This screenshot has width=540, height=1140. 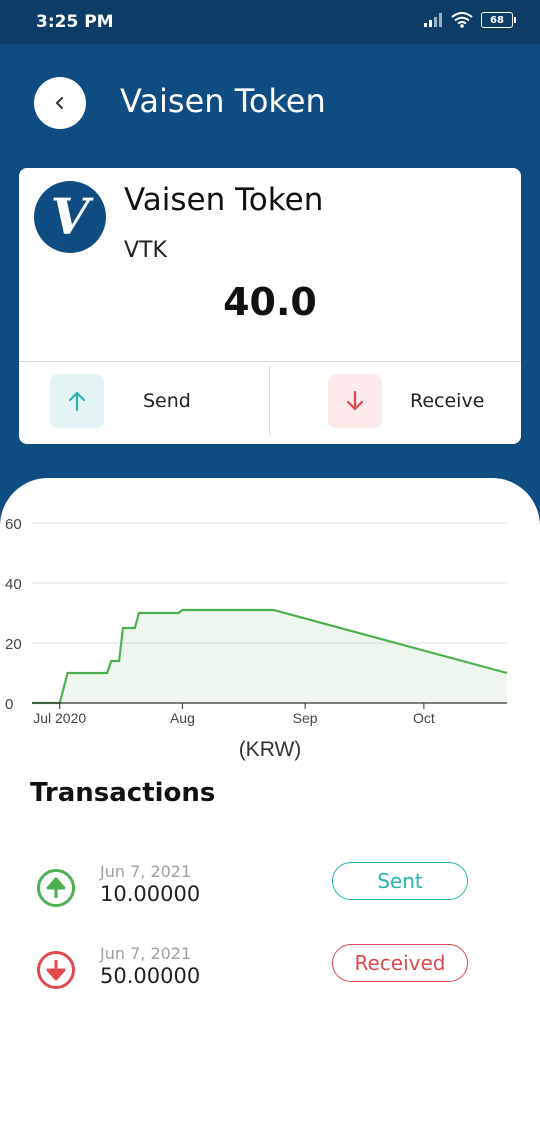 I want to click on x-tick-label: Jul 2020, so click(x=59, y=718).